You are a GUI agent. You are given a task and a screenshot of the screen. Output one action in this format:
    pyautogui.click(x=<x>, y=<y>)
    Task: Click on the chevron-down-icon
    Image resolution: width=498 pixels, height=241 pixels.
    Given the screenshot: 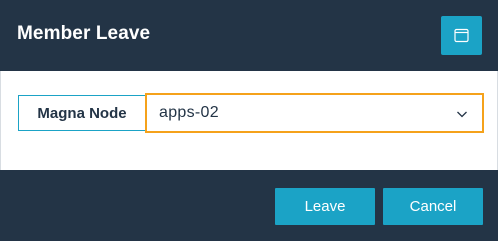 What is the action you would take?
    pyautogui.click(x=462, y=113)
    